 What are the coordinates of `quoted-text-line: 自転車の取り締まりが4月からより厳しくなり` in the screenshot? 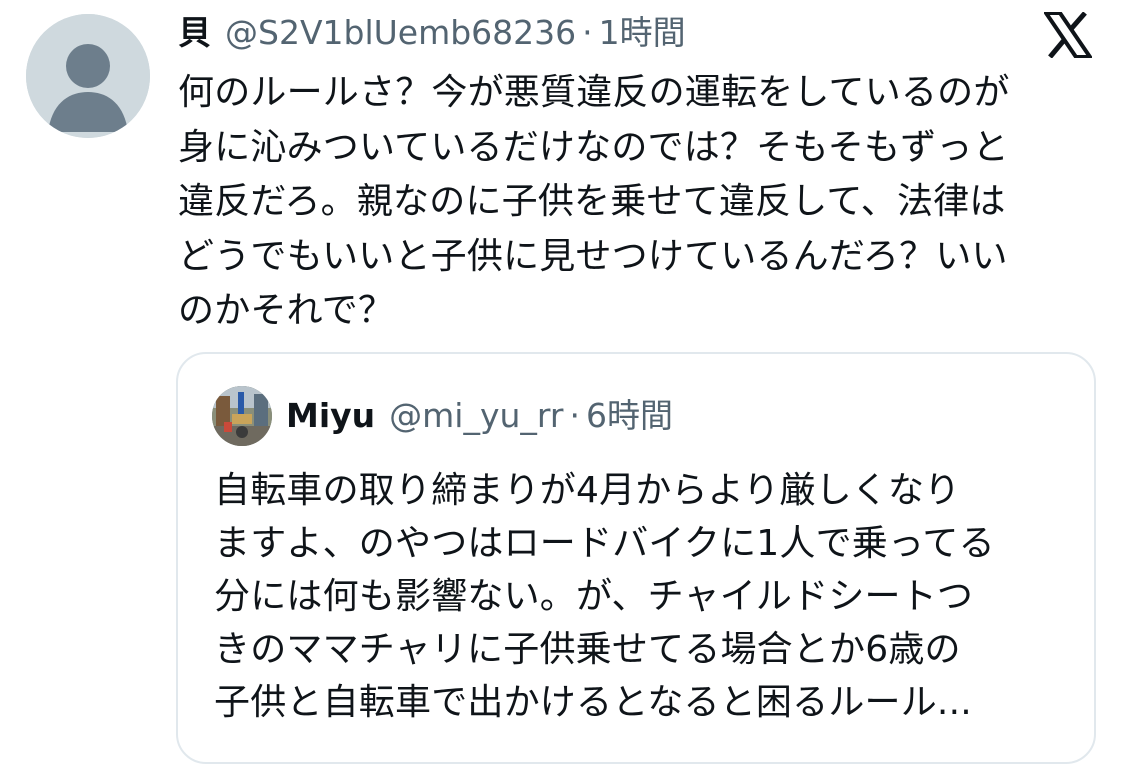 It's located at (587, 490).